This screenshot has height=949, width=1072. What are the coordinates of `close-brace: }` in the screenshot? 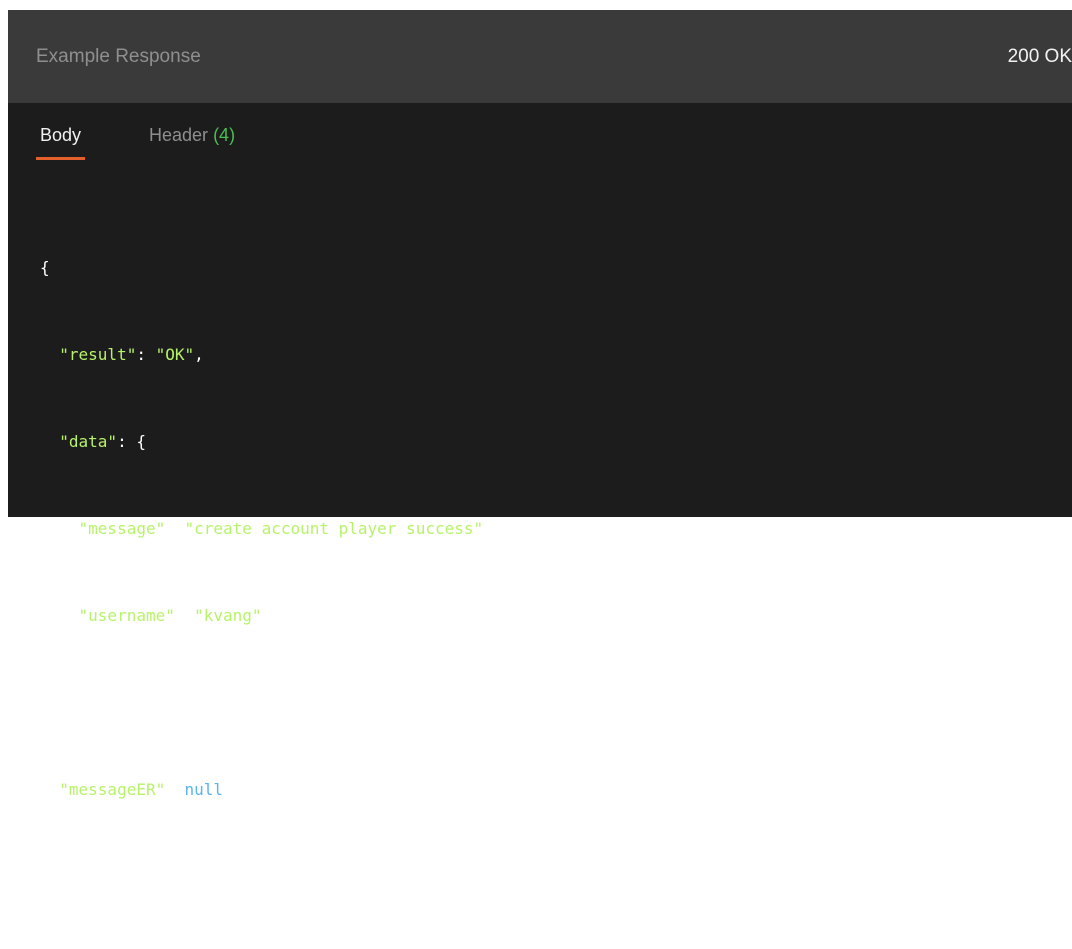 It's located at (45, 876).